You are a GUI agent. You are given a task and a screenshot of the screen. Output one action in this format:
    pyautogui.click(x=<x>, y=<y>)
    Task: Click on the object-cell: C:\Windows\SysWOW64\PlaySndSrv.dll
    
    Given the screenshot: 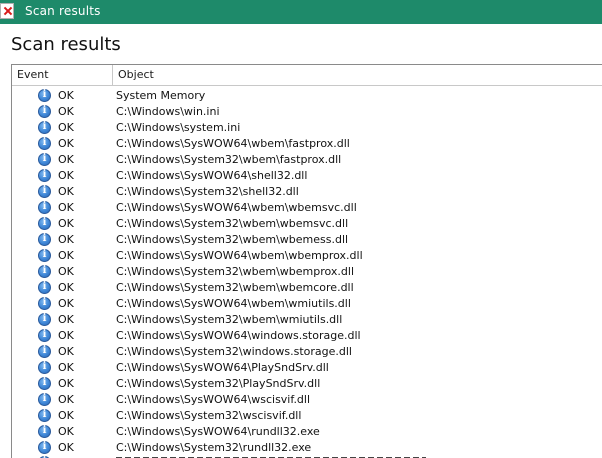 What is the action you would take?
    pyautogui.click(x=222, y=367)
    